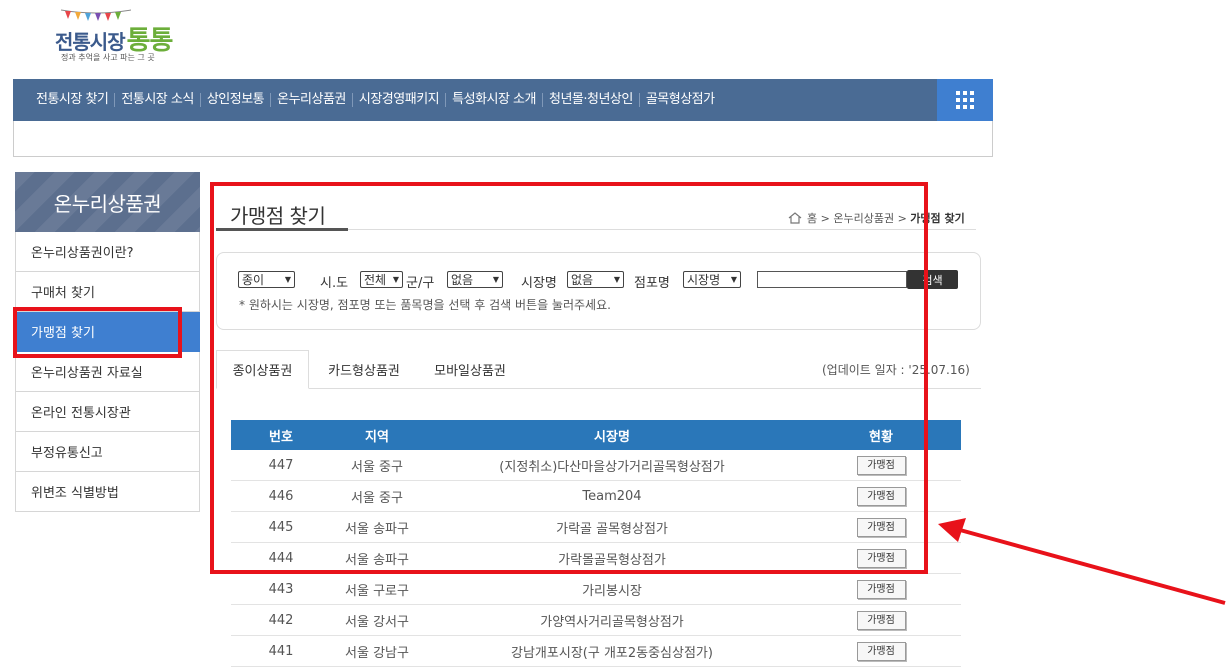 The image size is (1227, 667). What do you see at coordinates (73, 100) in the screenshot?
I see `gnb-item-market-search: 전통시장 찾기` at bounding box center [73, 100].